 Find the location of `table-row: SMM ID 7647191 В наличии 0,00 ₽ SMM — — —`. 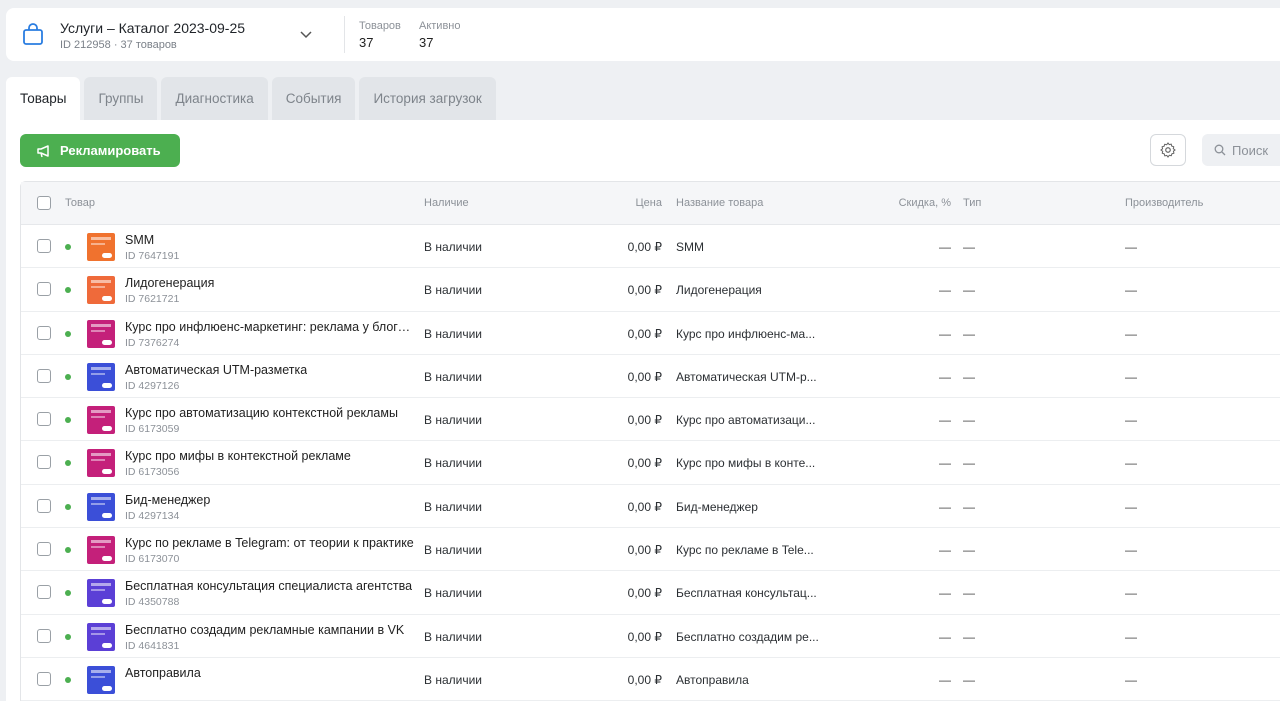

table-row: SMM ID 7647191 В наличии 0,00 ₽ SMM — — — is located at coordinates (650, 247).